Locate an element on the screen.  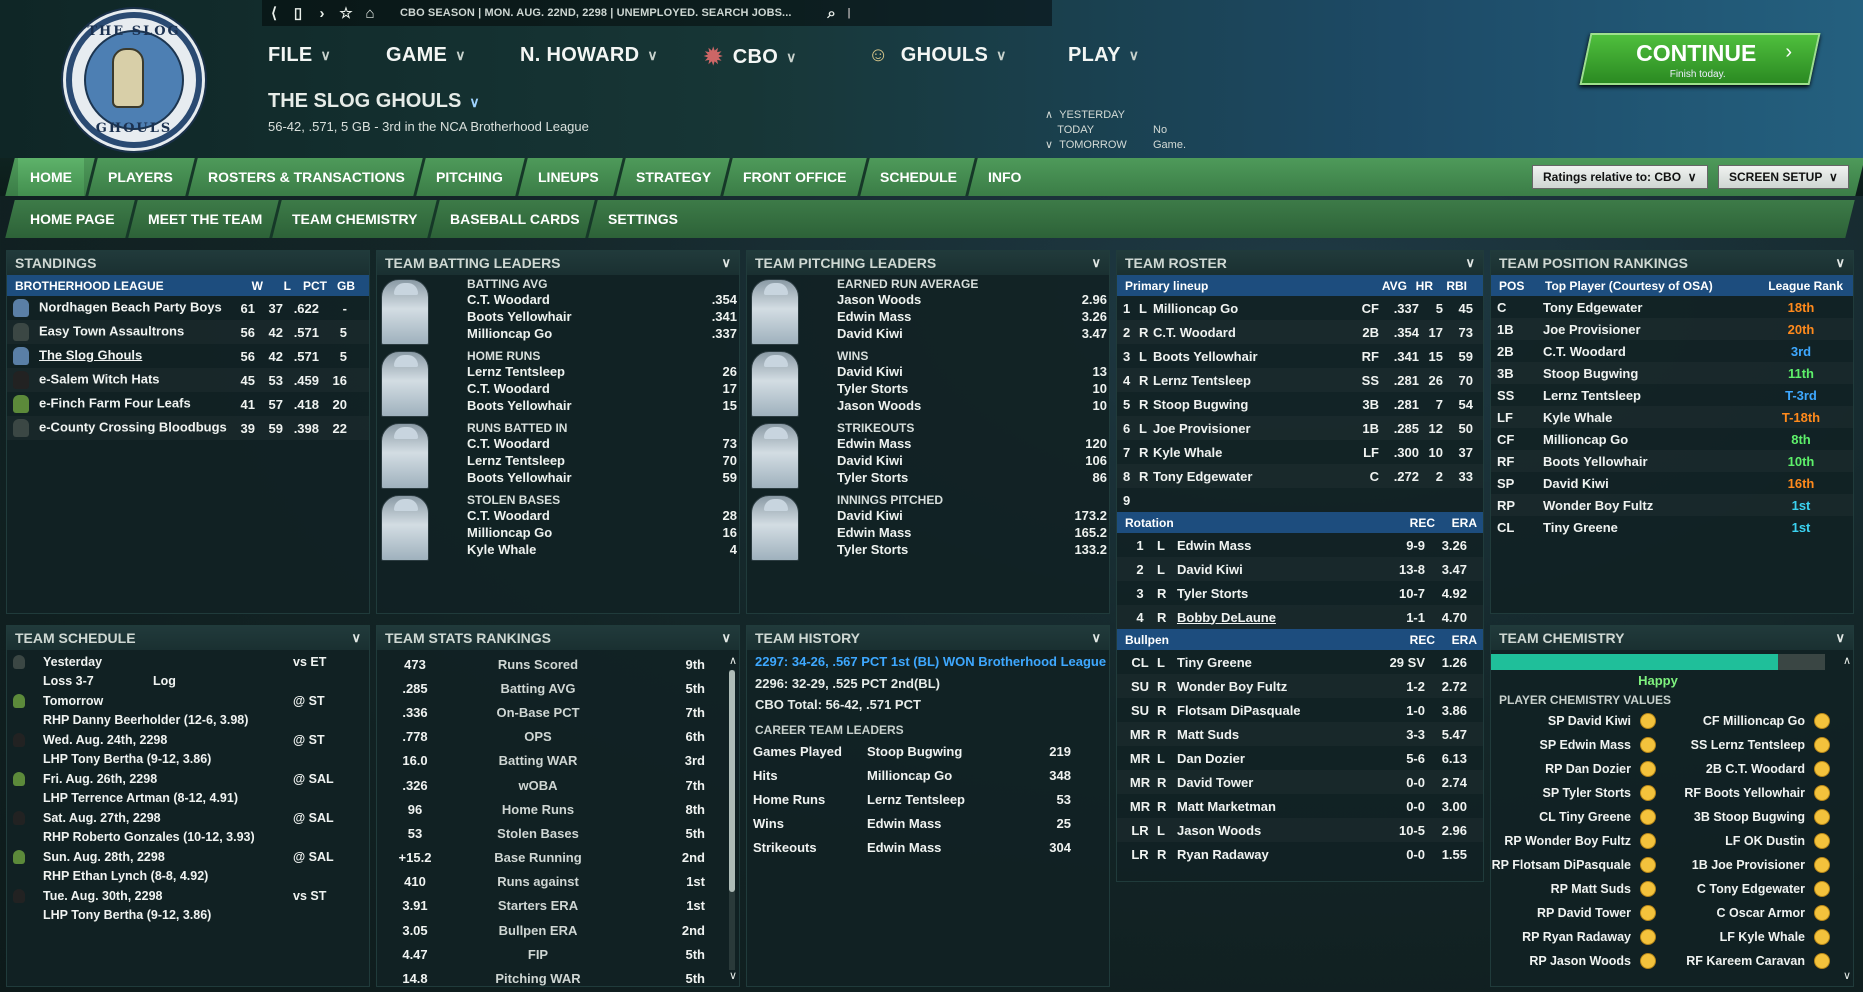
continue-button: CONTINUE › Finish today. is located at coordinates (1700, 59).